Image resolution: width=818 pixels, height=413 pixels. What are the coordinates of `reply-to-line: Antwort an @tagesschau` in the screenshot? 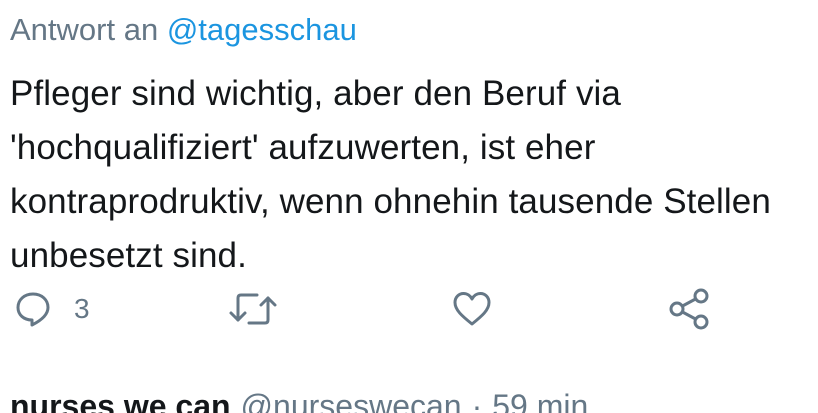 It's located at (183, 30).